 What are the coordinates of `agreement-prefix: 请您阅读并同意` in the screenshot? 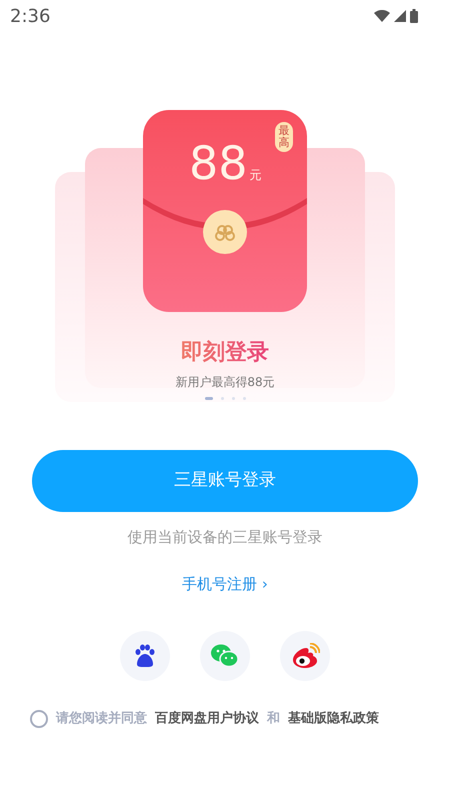 It's located at (101, 719).